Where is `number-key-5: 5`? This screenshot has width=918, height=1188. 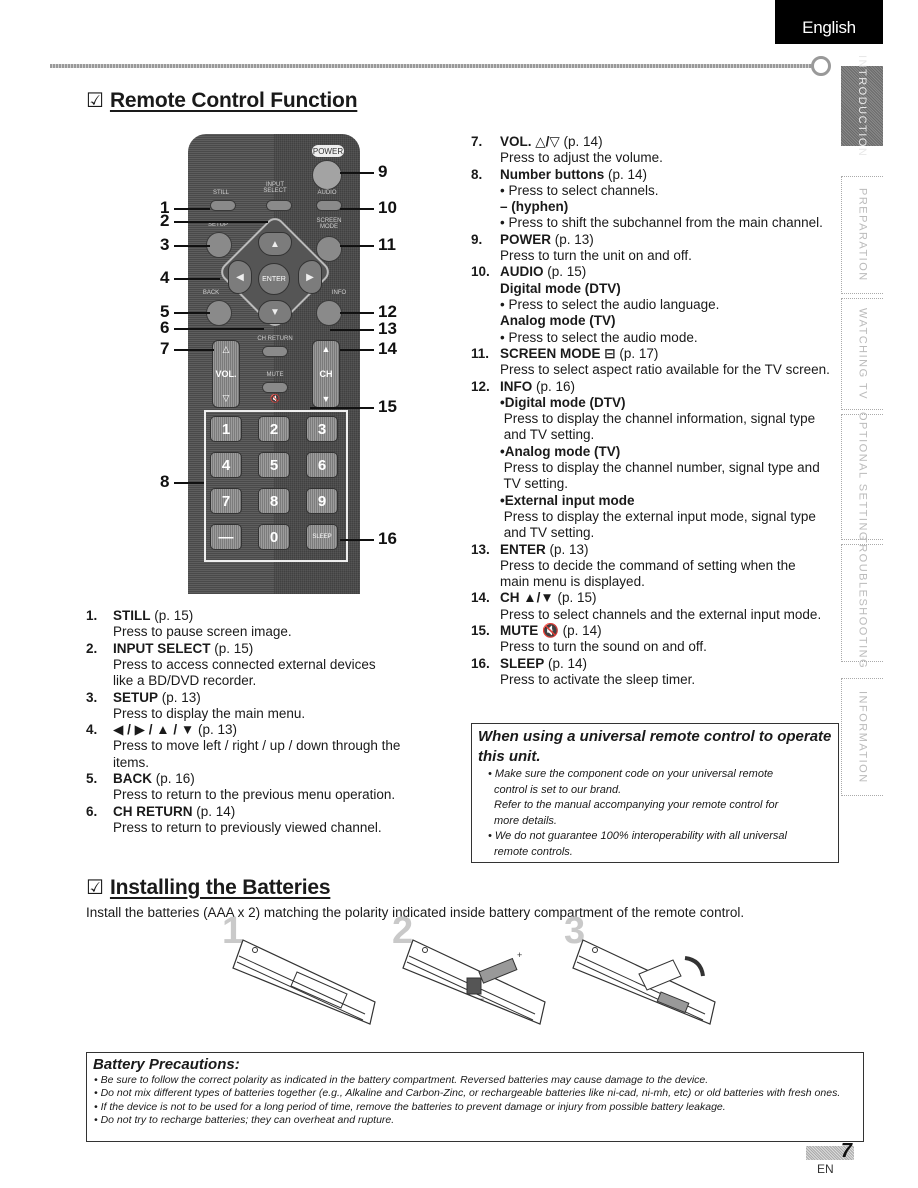 number-key-5: 5 is located at coordinates (274, 465).